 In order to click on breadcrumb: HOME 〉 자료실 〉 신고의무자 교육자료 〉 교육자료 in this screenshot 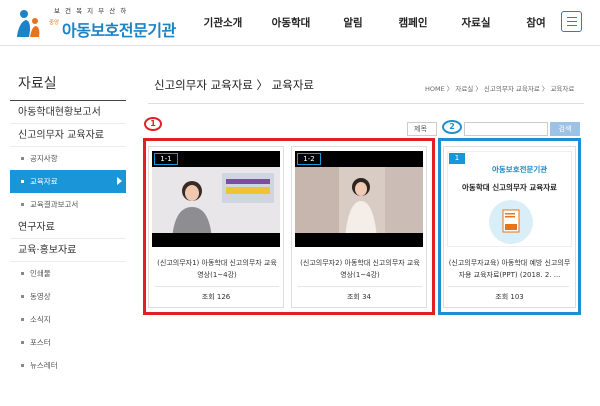, I will do `click(499, 88)`.